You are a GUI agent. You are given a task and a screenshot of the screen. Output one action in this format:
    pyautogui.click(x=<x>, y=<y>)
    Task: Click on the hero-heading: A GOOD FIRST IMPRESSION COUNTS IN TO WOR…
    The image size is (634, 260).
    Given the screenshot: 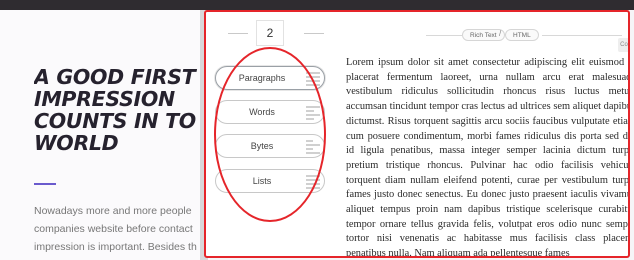 What is the action you would take?
    pyautogui.click(x=120, y=110)
    